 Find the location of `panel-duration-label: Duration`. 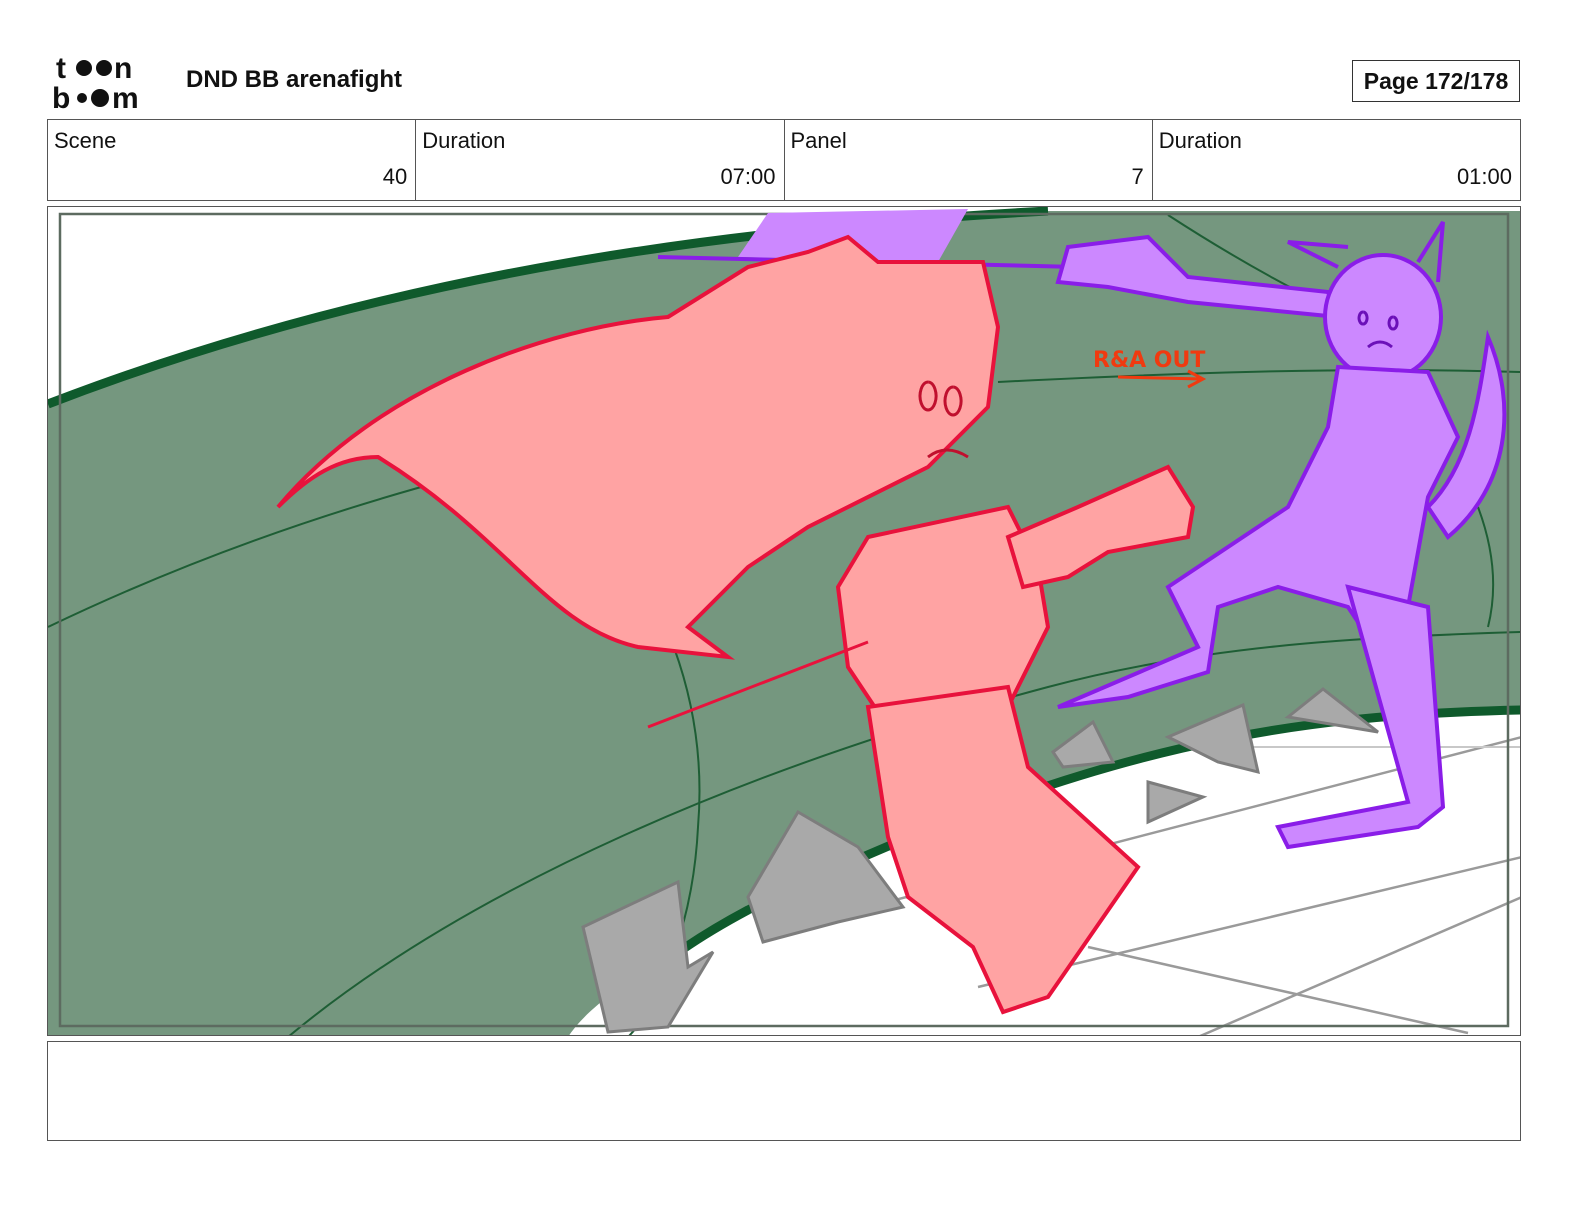

panel-duration-label: Duration is located at coordinates (1200, 140).